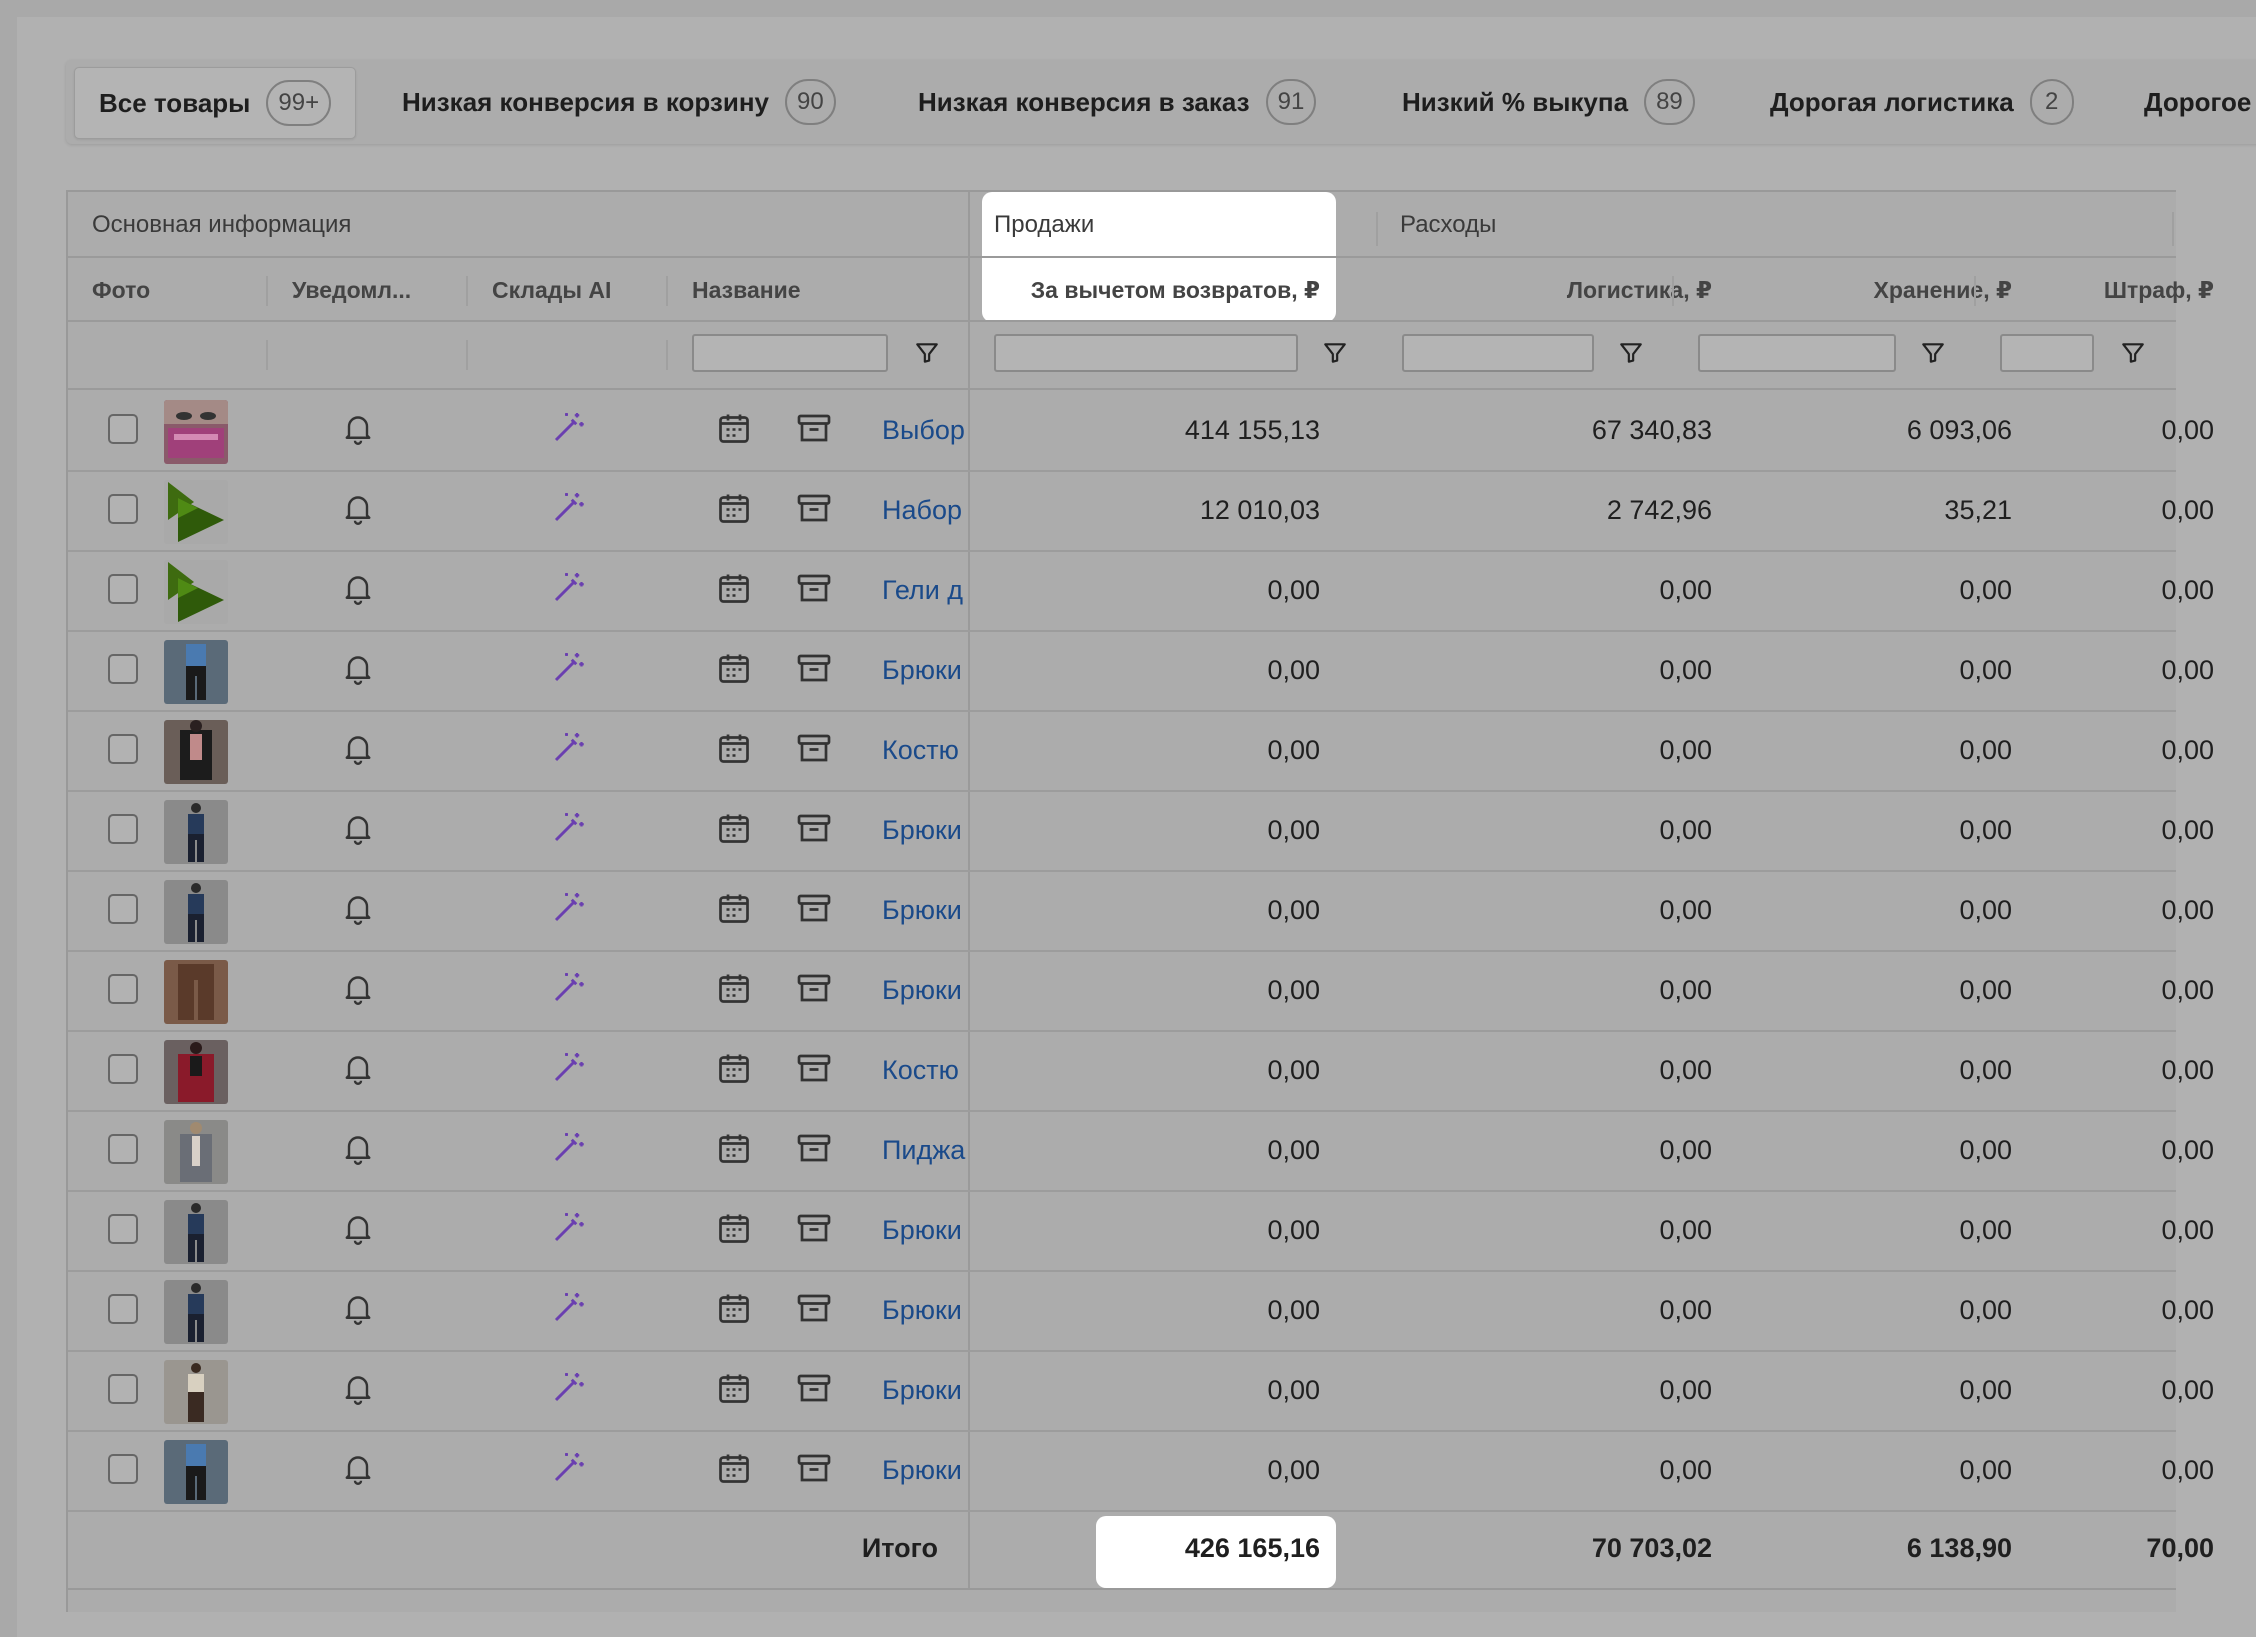 This screenshot has height=1637, width=2256. I want to click on col-photo: Фото, so click(121, 290).